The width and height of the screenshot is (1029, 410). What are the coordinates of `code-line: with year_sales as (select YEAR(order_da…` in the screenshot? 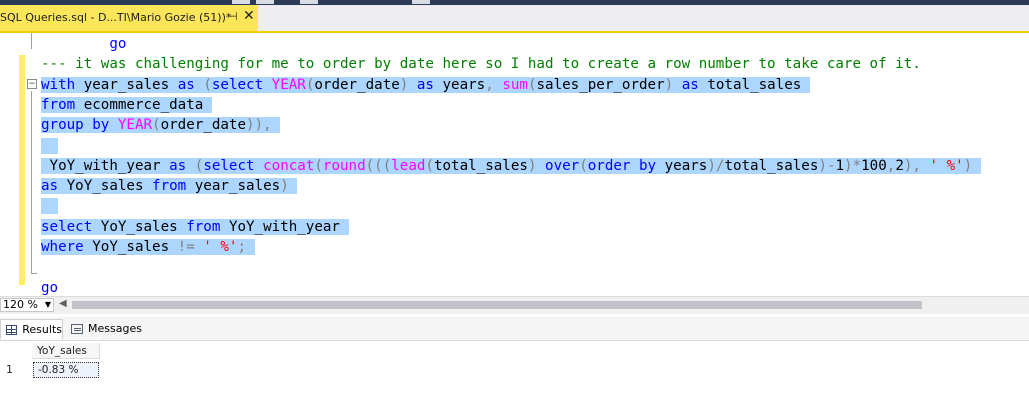 It's located at (425, 85).